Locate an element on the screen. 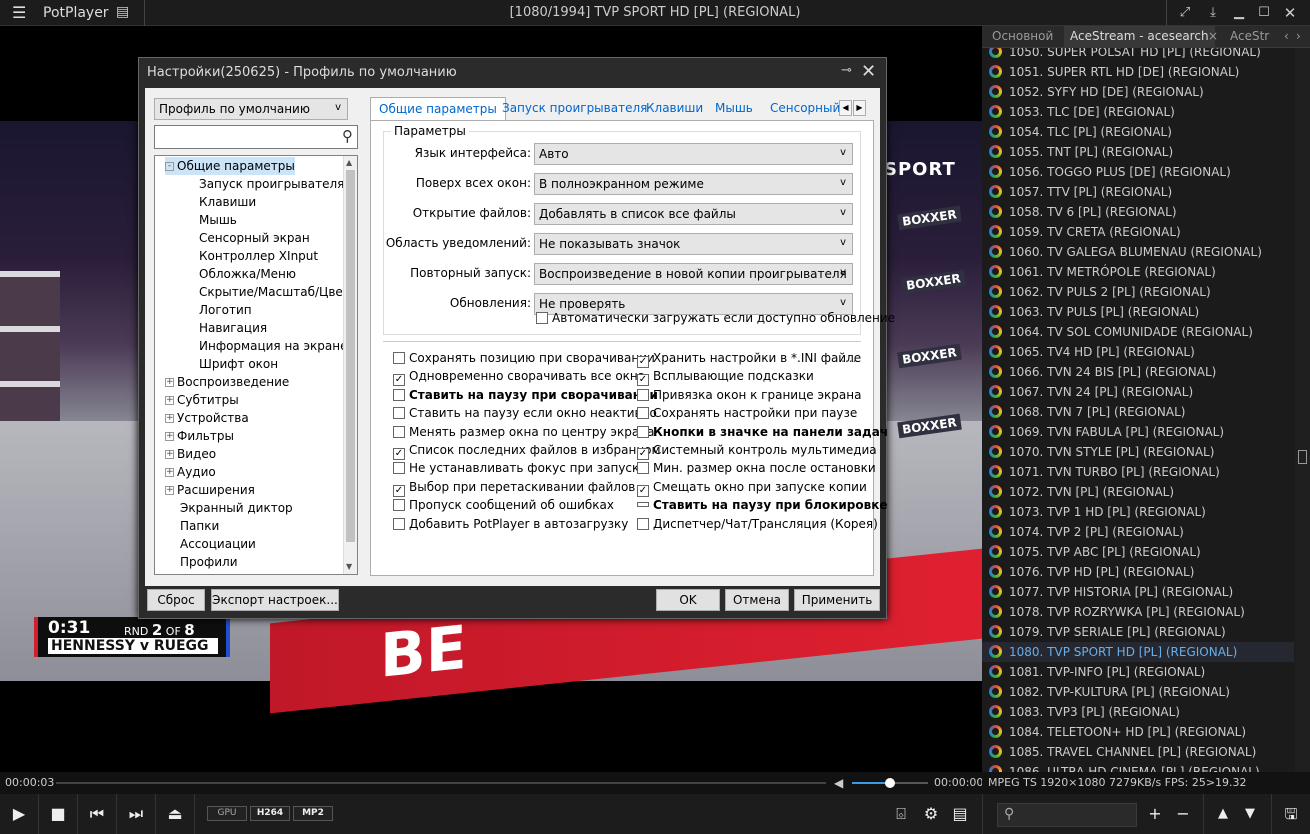 The image size is (1310, 834). settings-gear-icon: ⚙ is located at coordinates (931, 814).